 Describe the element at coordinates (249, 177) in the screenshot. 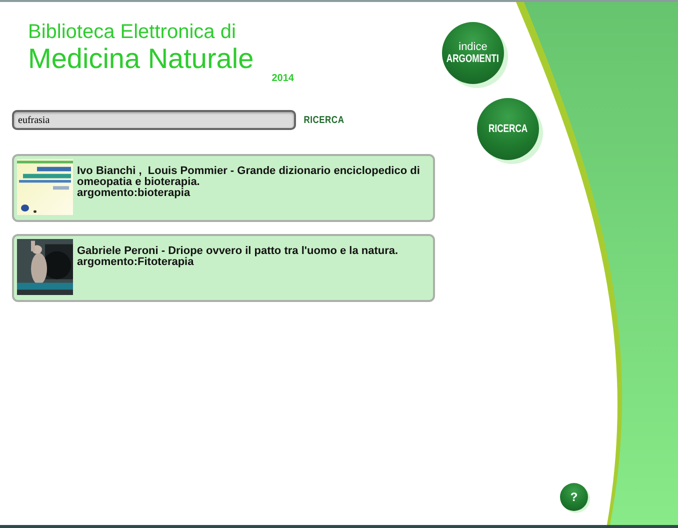

I see `book-title: Ivo Bianchi , Louis Pommier - Grande dizionario enciclopedico di omeopatia e bioterapia.` at that location.